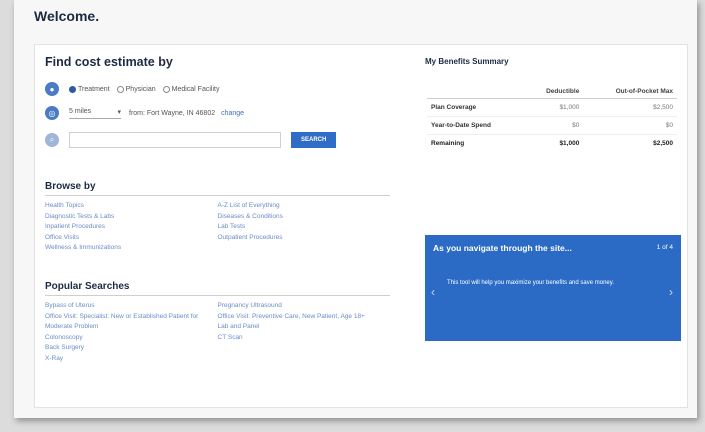  I want to click on table-row: Remaining $1,000 $2,500, so click(552, 144).